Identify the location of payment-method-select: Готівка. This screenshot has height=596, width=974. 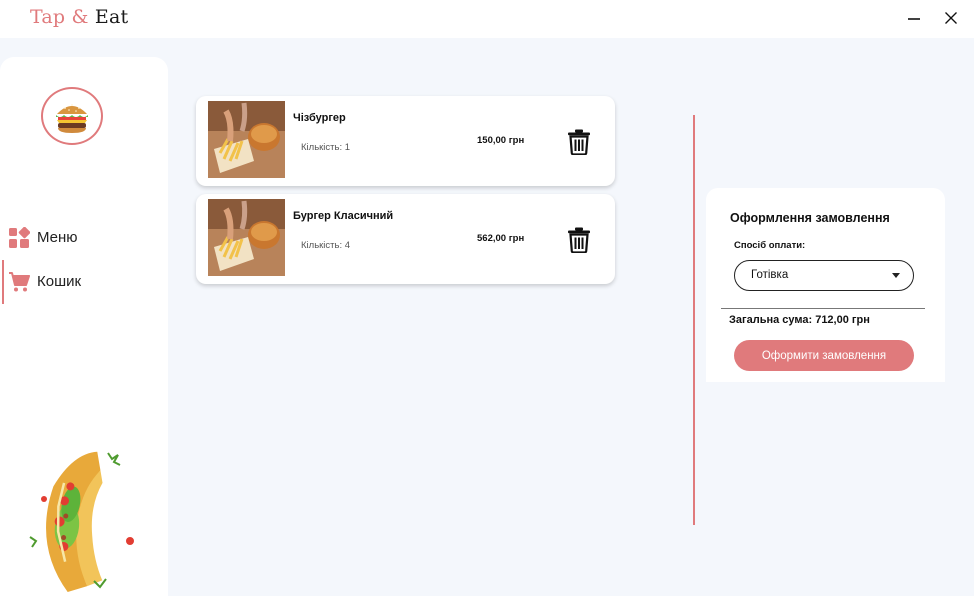
(824, 275).